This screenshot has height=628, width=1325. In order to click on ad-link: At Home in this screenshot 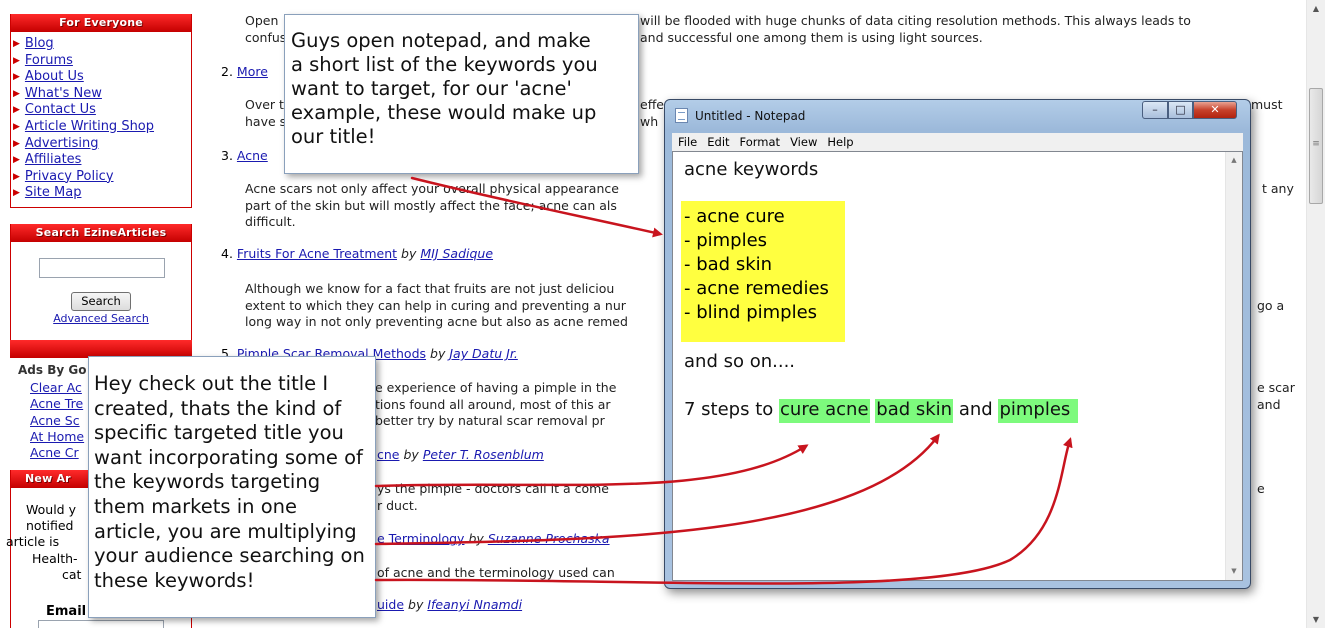, I will do `click(57, 437)`.